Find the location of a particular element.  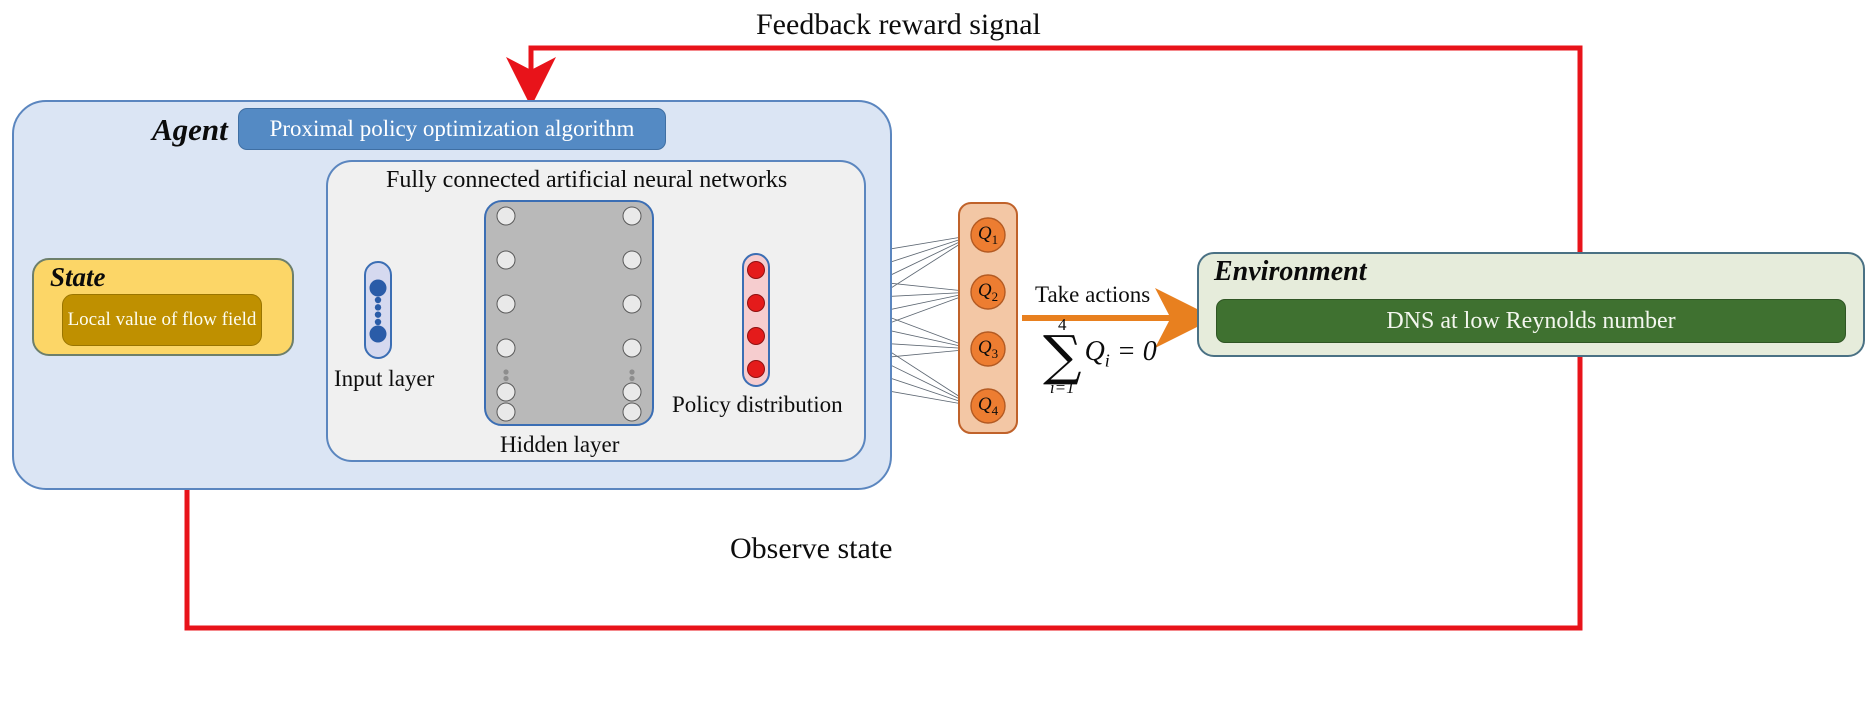

take-actions-label: Take actions is located at coordinates (1093, 294).